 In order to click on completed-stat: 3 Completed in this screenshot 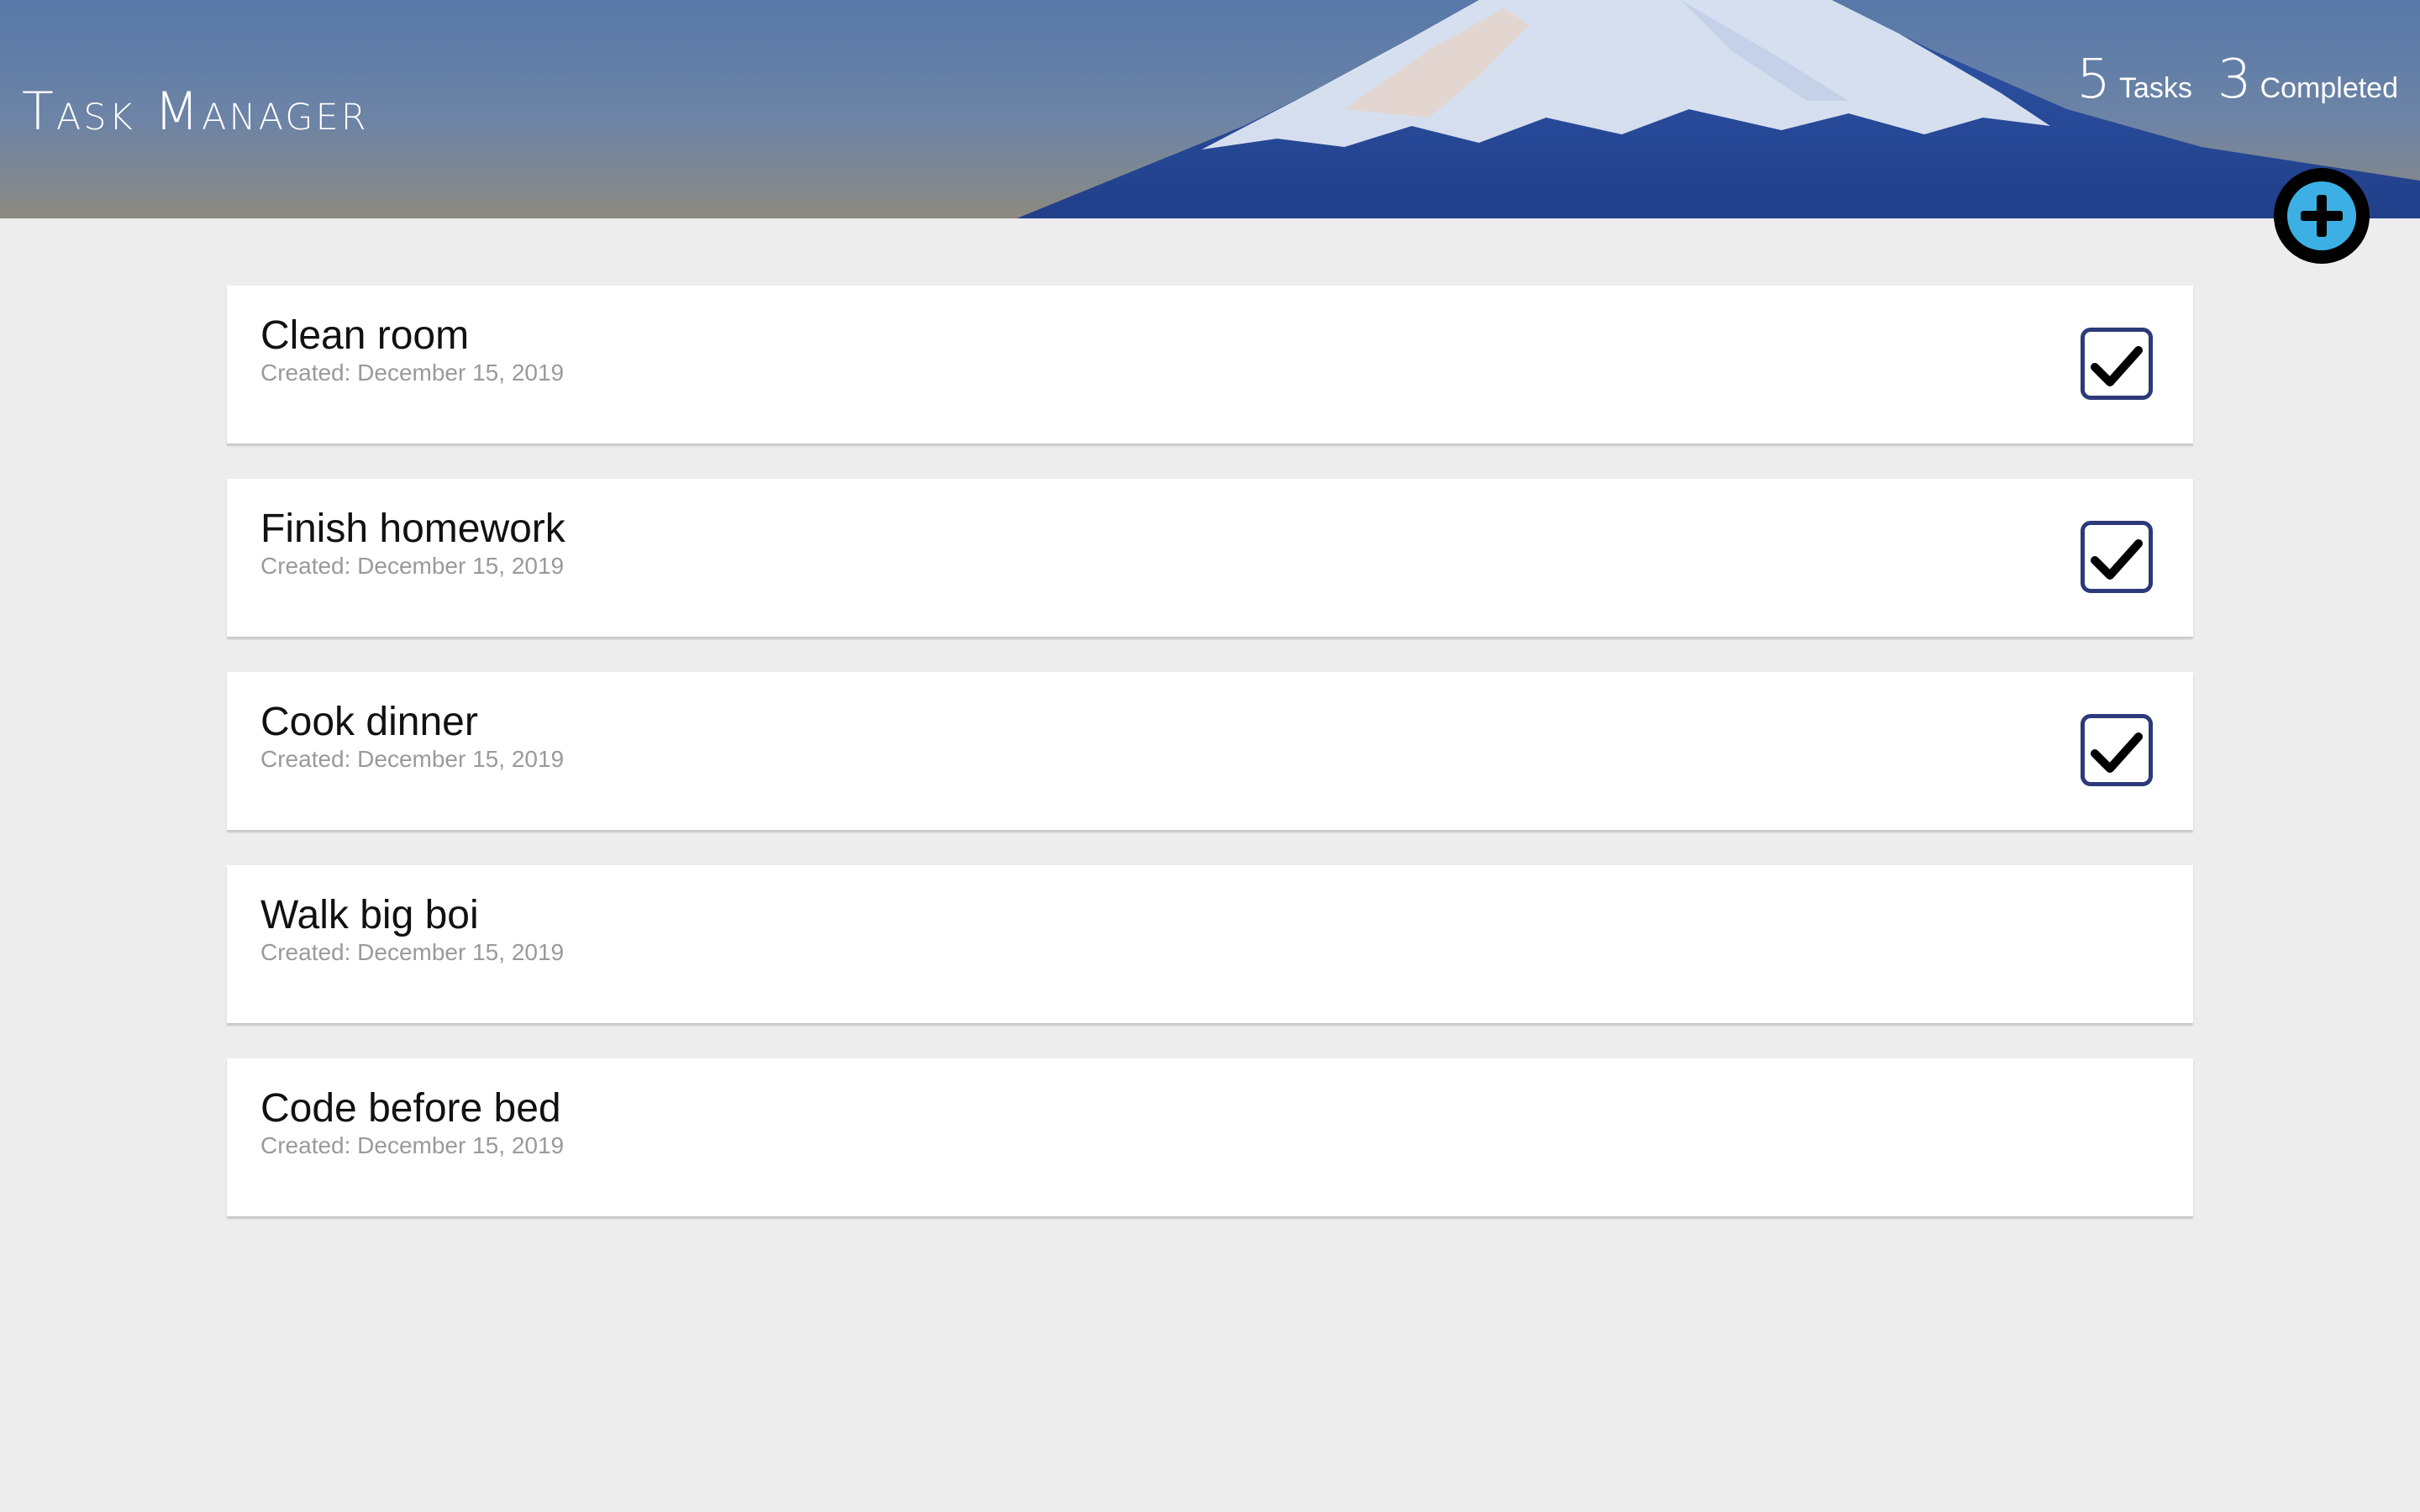, I will do `click(2307, 80)`.